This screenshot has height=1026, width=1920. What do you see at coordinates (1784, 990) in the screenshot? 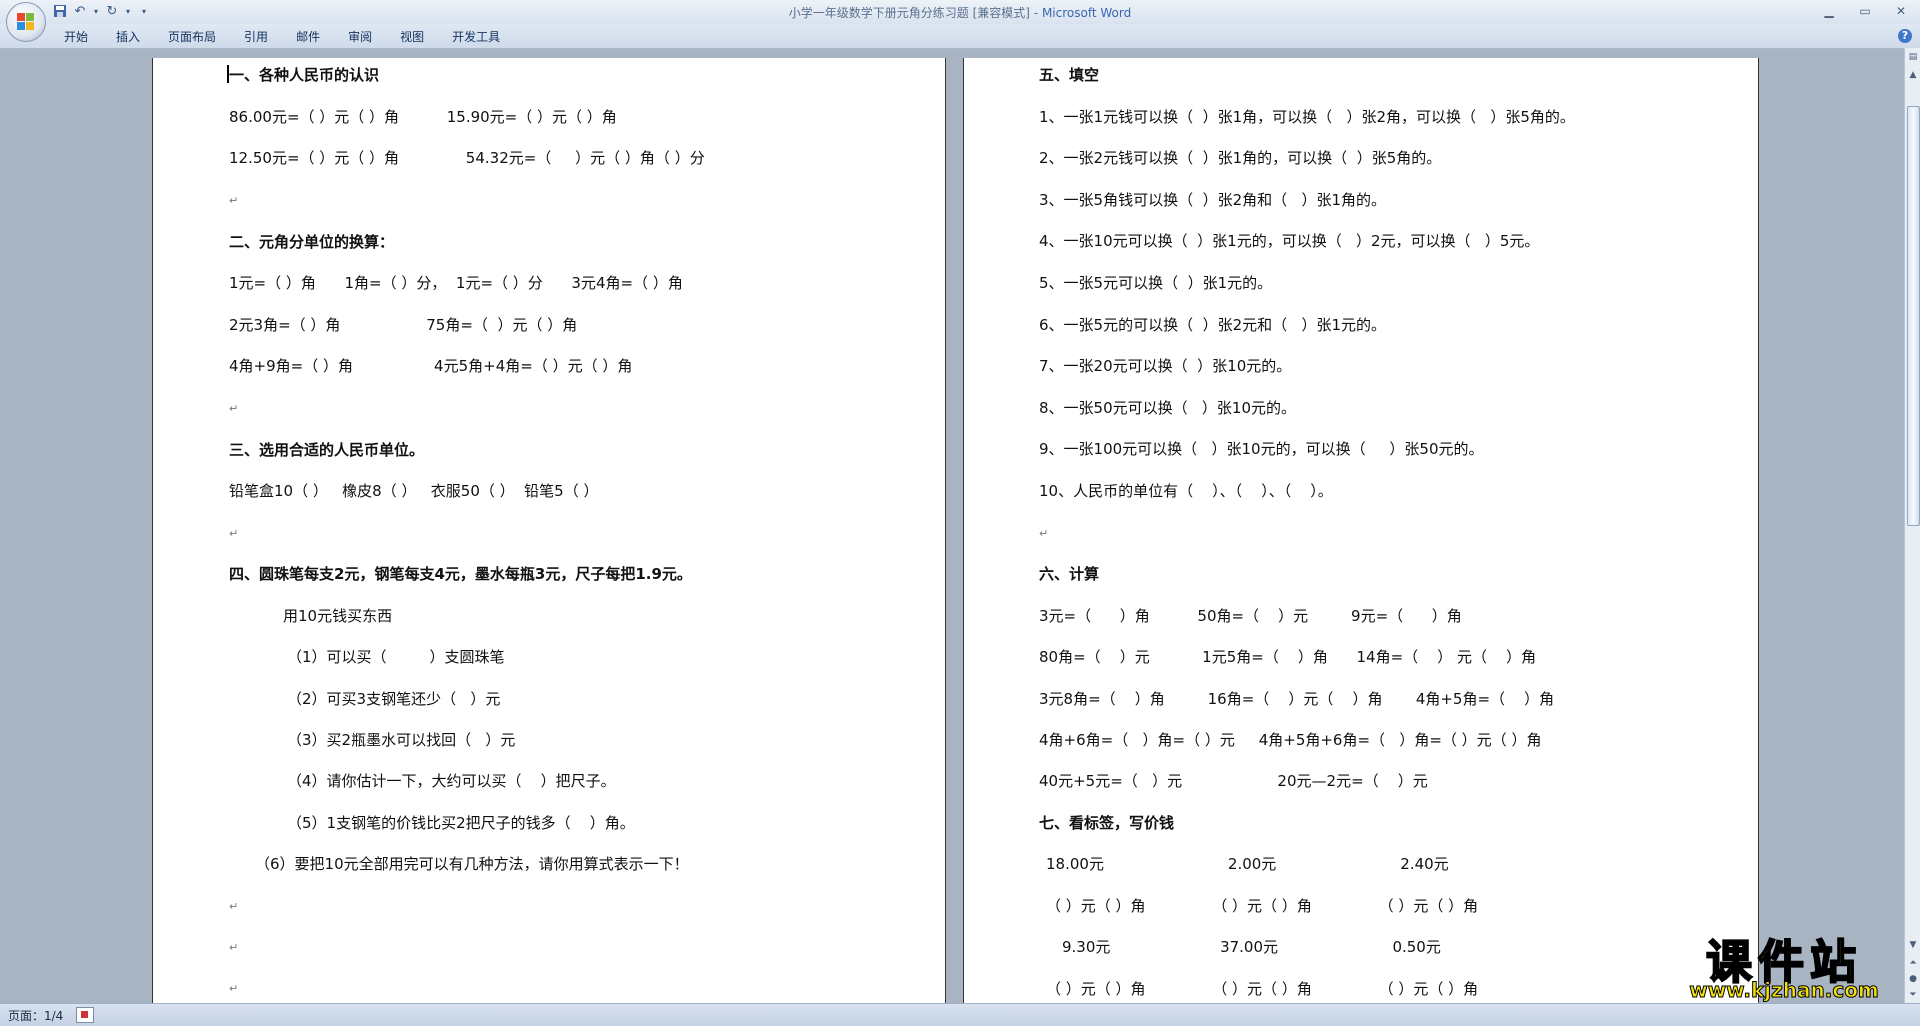
I see `watermark-url: www.kjzhan.com` at bounding box center [1784, 990].